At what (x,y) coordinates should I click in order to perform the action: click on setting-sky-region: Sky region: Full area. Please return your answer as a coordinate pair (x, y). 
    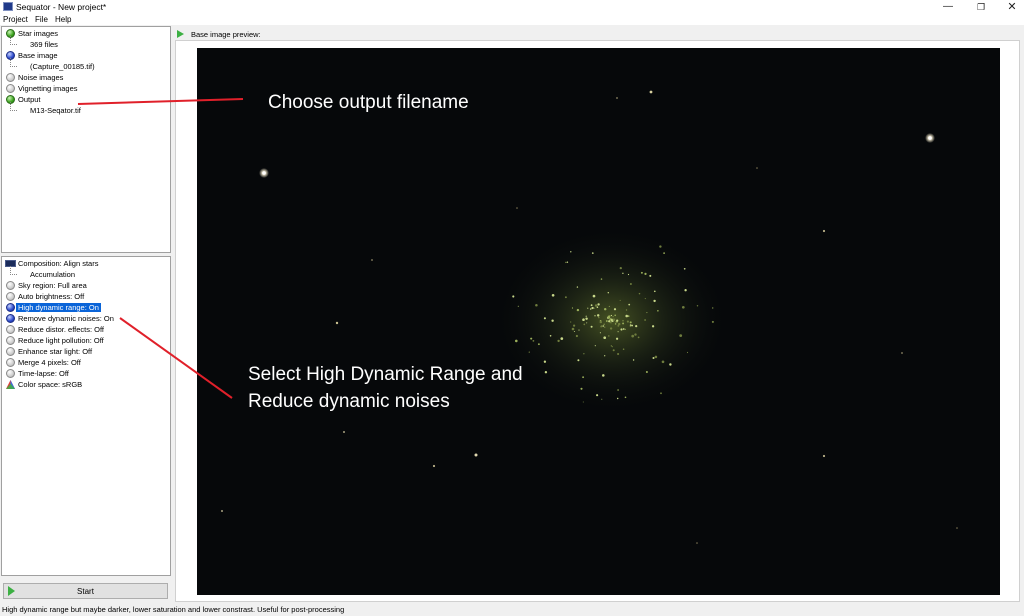
    Looking at the image, I should click on (86, 285).